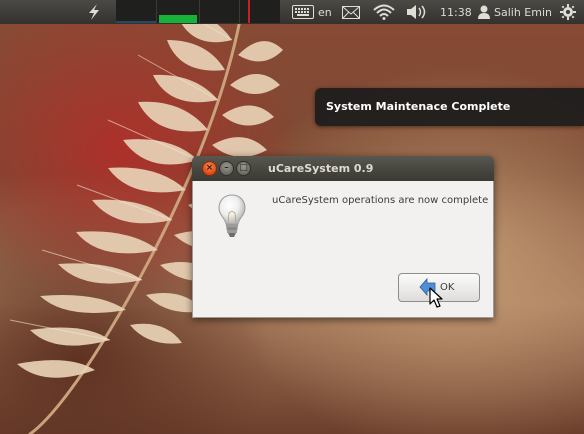 The width and height of the screenshot is (584, 434). Describe the element at coordinates (456, 12) in the screenshot. I see `clock: 11:38` at that location.